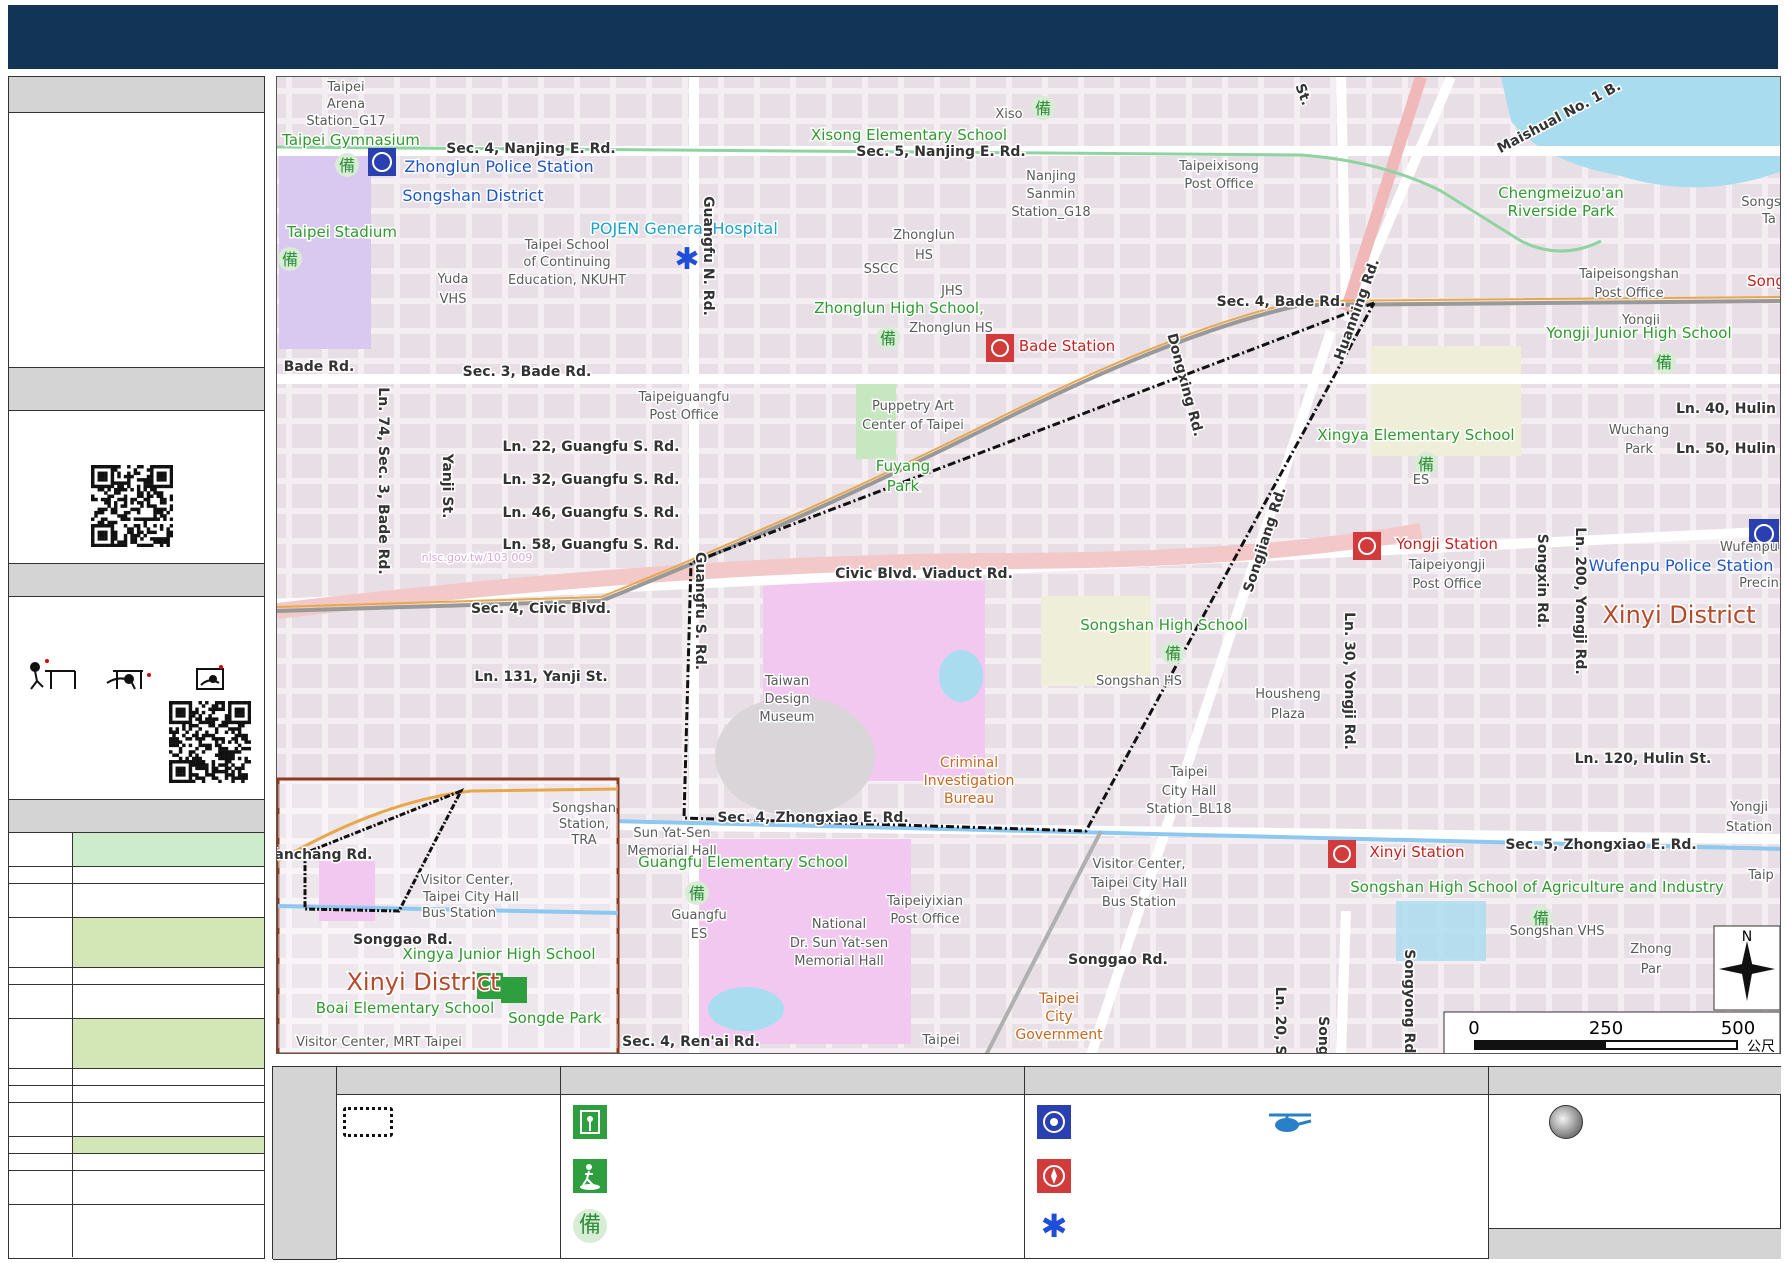 This screenshot has height=1263, width=1786. What do you see at coordinates (584, 824) in the screenshot?
I see `map-label: Station,` at bounding box center [584, 824].